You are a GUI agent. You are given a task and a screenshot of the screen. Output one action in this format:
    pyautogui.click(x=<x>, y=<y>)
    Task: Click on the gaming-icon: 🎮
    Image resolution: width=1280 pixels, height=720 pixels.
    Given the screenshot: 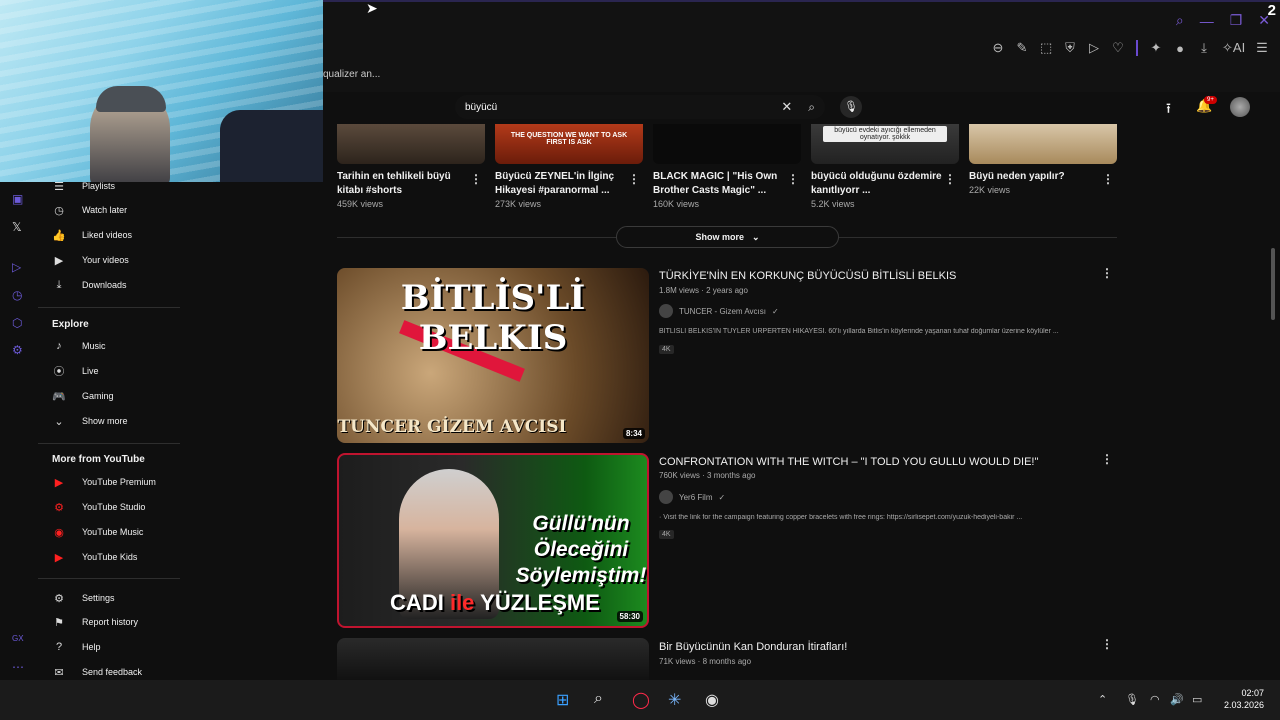 What is the action you would take?
    pyautogui.click(x=59, y=396)
    